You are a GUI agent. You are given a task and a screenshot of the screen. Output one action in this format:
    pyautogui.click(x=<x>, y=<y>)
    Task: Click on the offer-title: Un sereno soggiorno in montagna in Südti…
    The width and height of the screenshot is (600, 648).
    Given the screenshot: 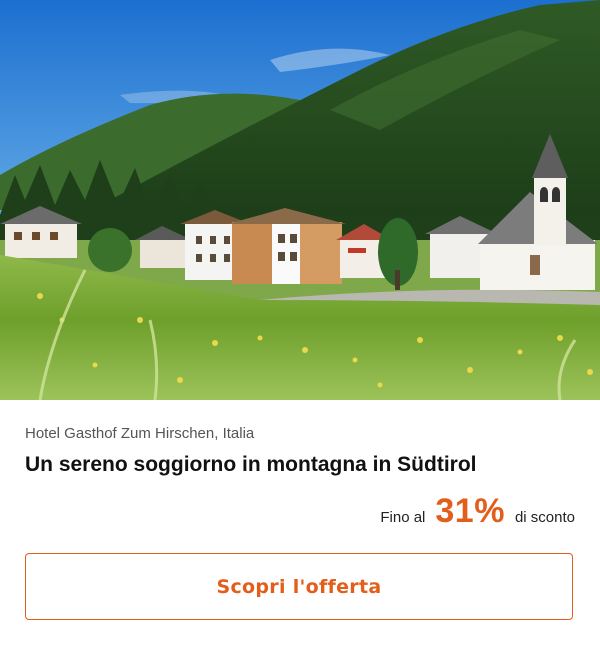 What is the action you would take?
    pyautogui.click(x=251, y=465)
    